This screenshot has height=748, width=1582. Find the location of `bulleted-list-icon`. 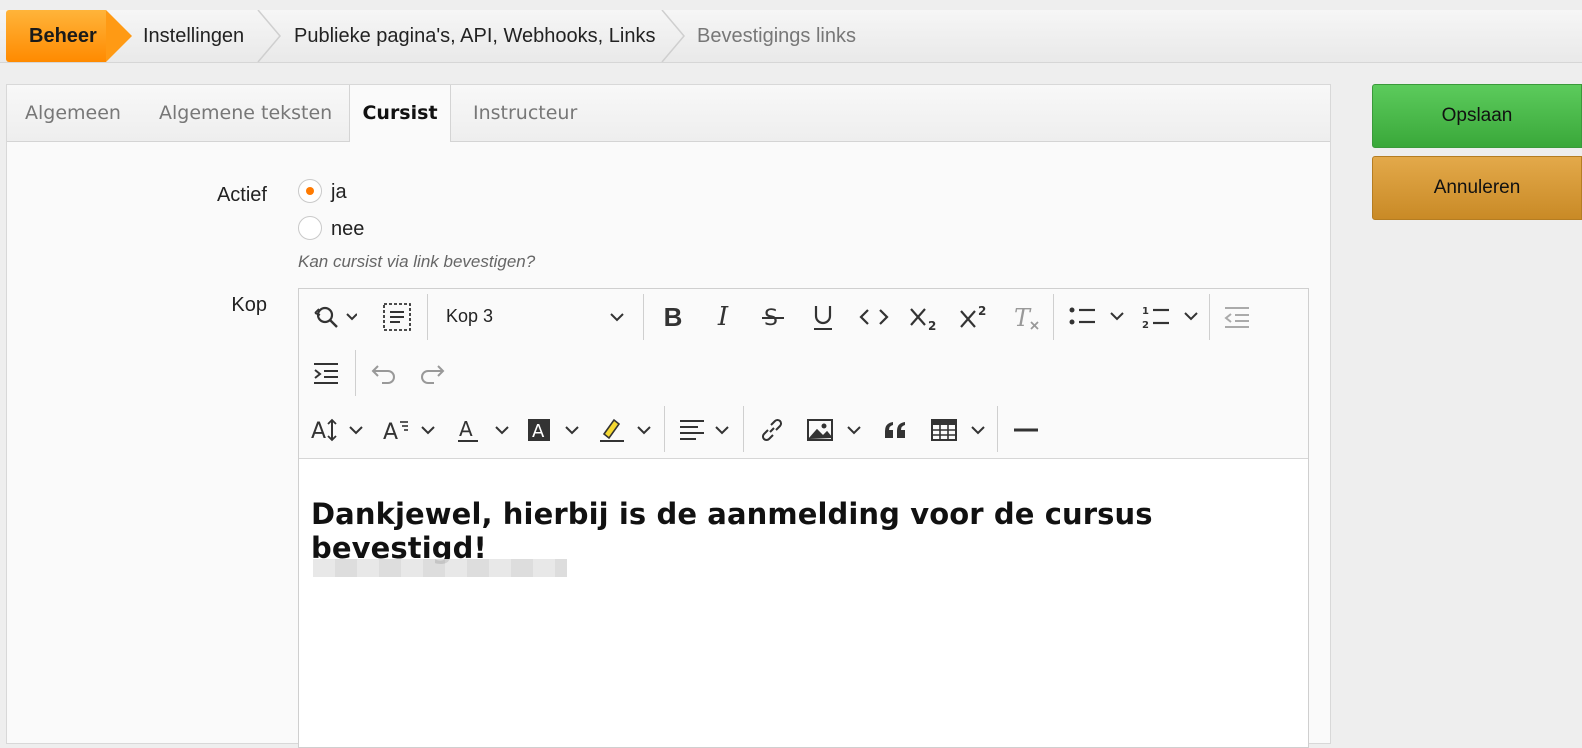

bulleted-list-icon is located at coordinates (1096, 316).